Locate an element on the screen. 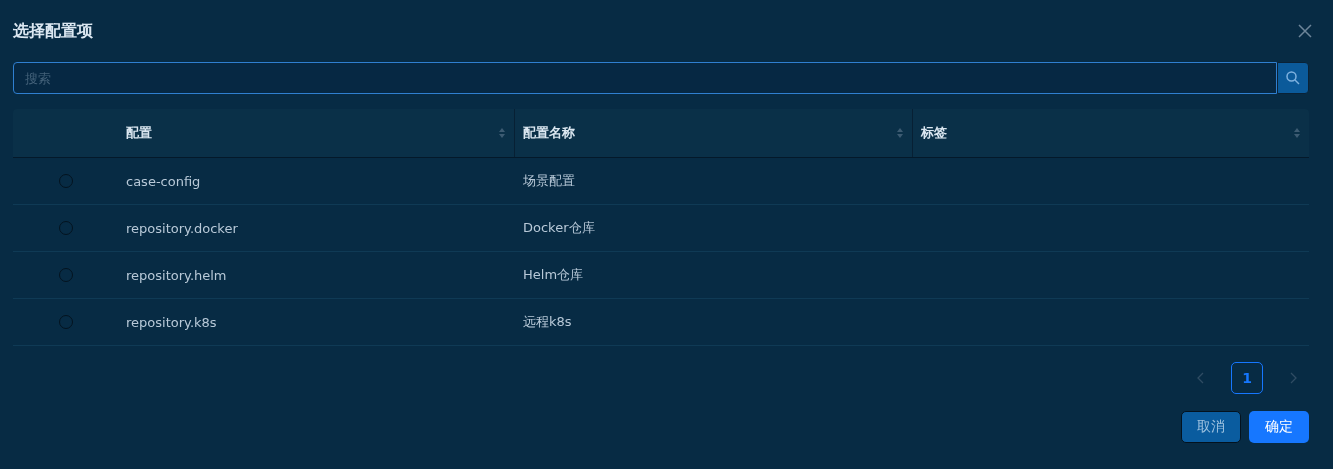  search-icon is located at coordinates (1293, 78).